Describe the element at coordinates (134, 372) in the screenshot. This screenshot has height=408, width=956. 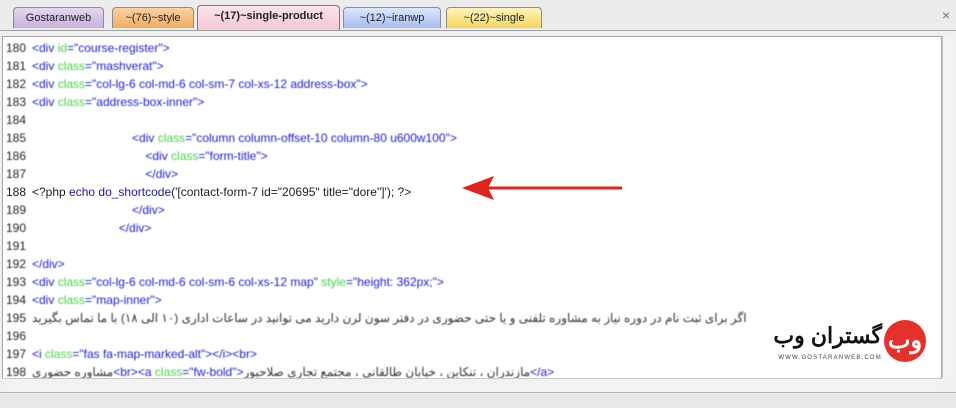
I see `code-token: <br><a` at that location.